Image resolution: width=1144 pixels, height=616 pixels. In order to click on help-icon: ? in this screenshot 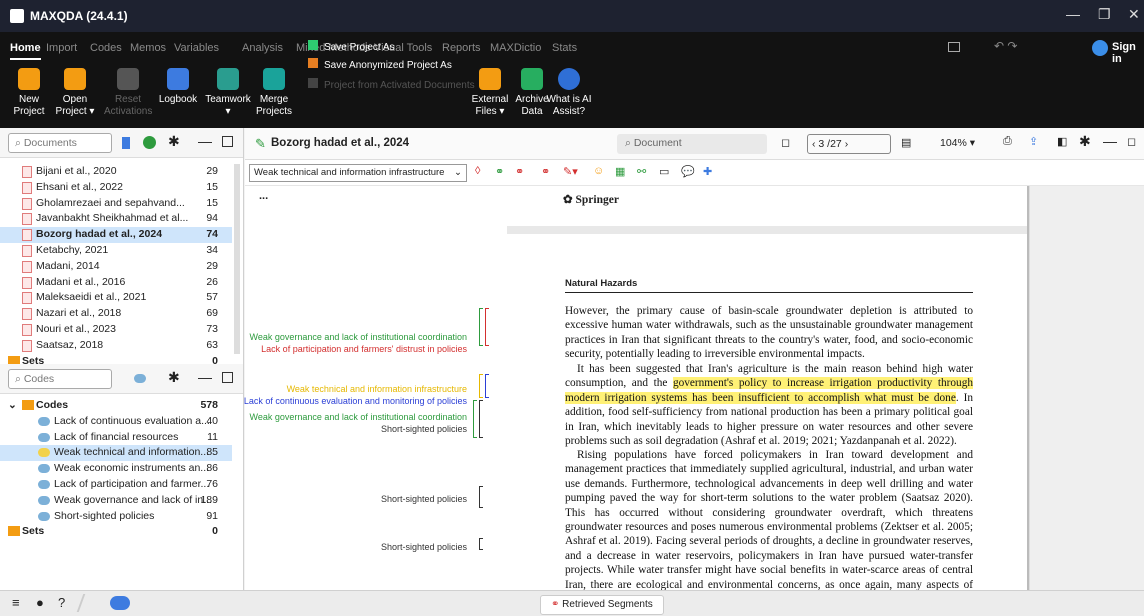, I will do `click(61, 602)`.